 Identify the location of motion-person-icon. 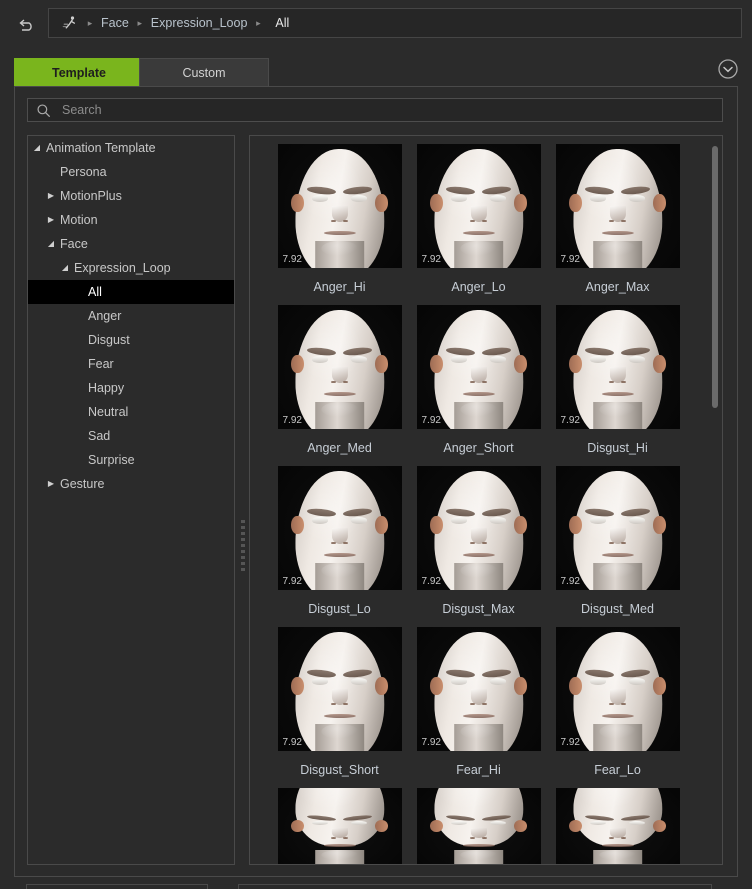
(70, 23).